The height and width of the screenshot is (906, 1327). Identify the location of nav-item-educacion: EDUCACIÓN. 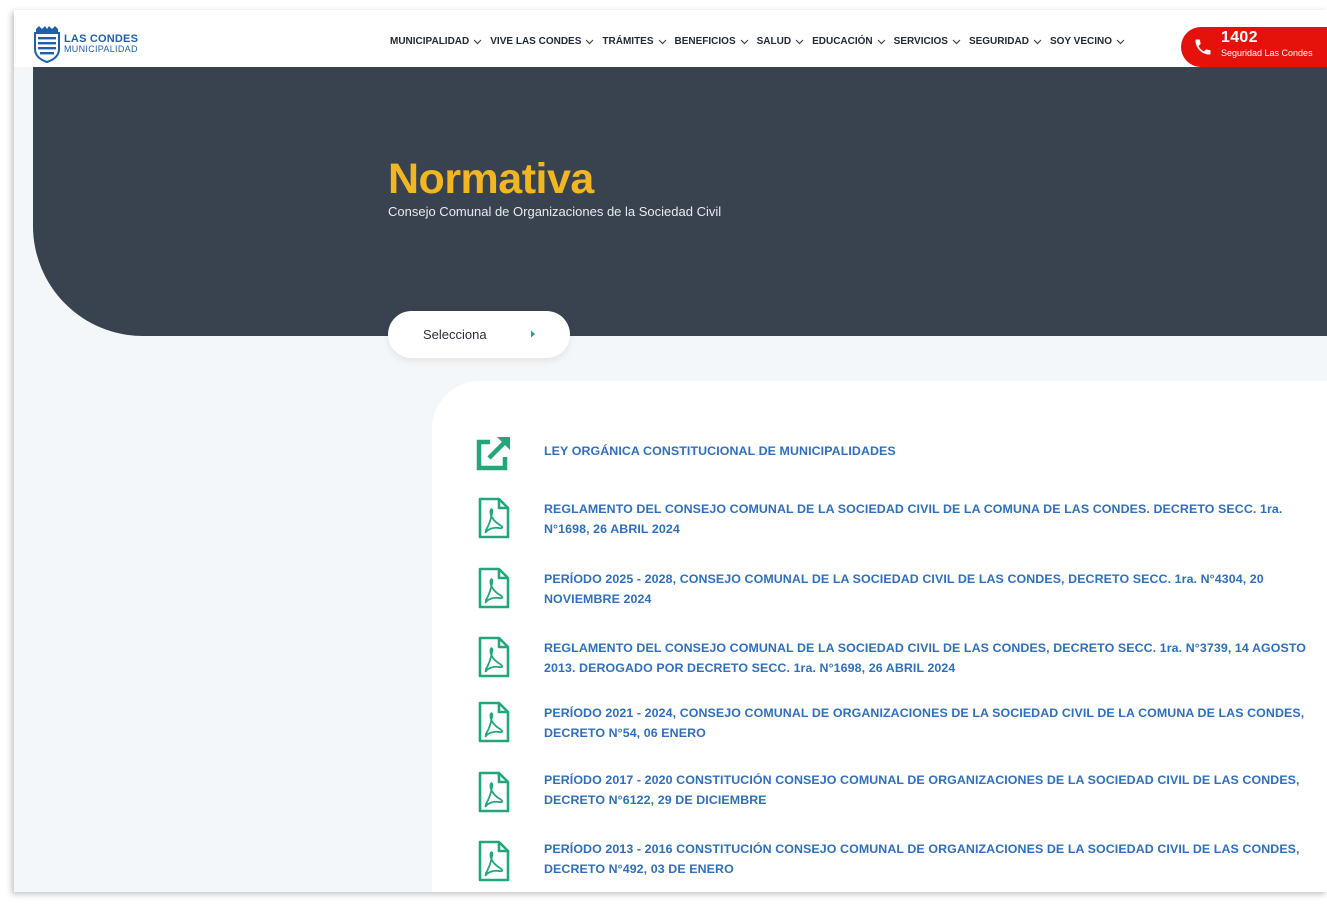
(849, 41).